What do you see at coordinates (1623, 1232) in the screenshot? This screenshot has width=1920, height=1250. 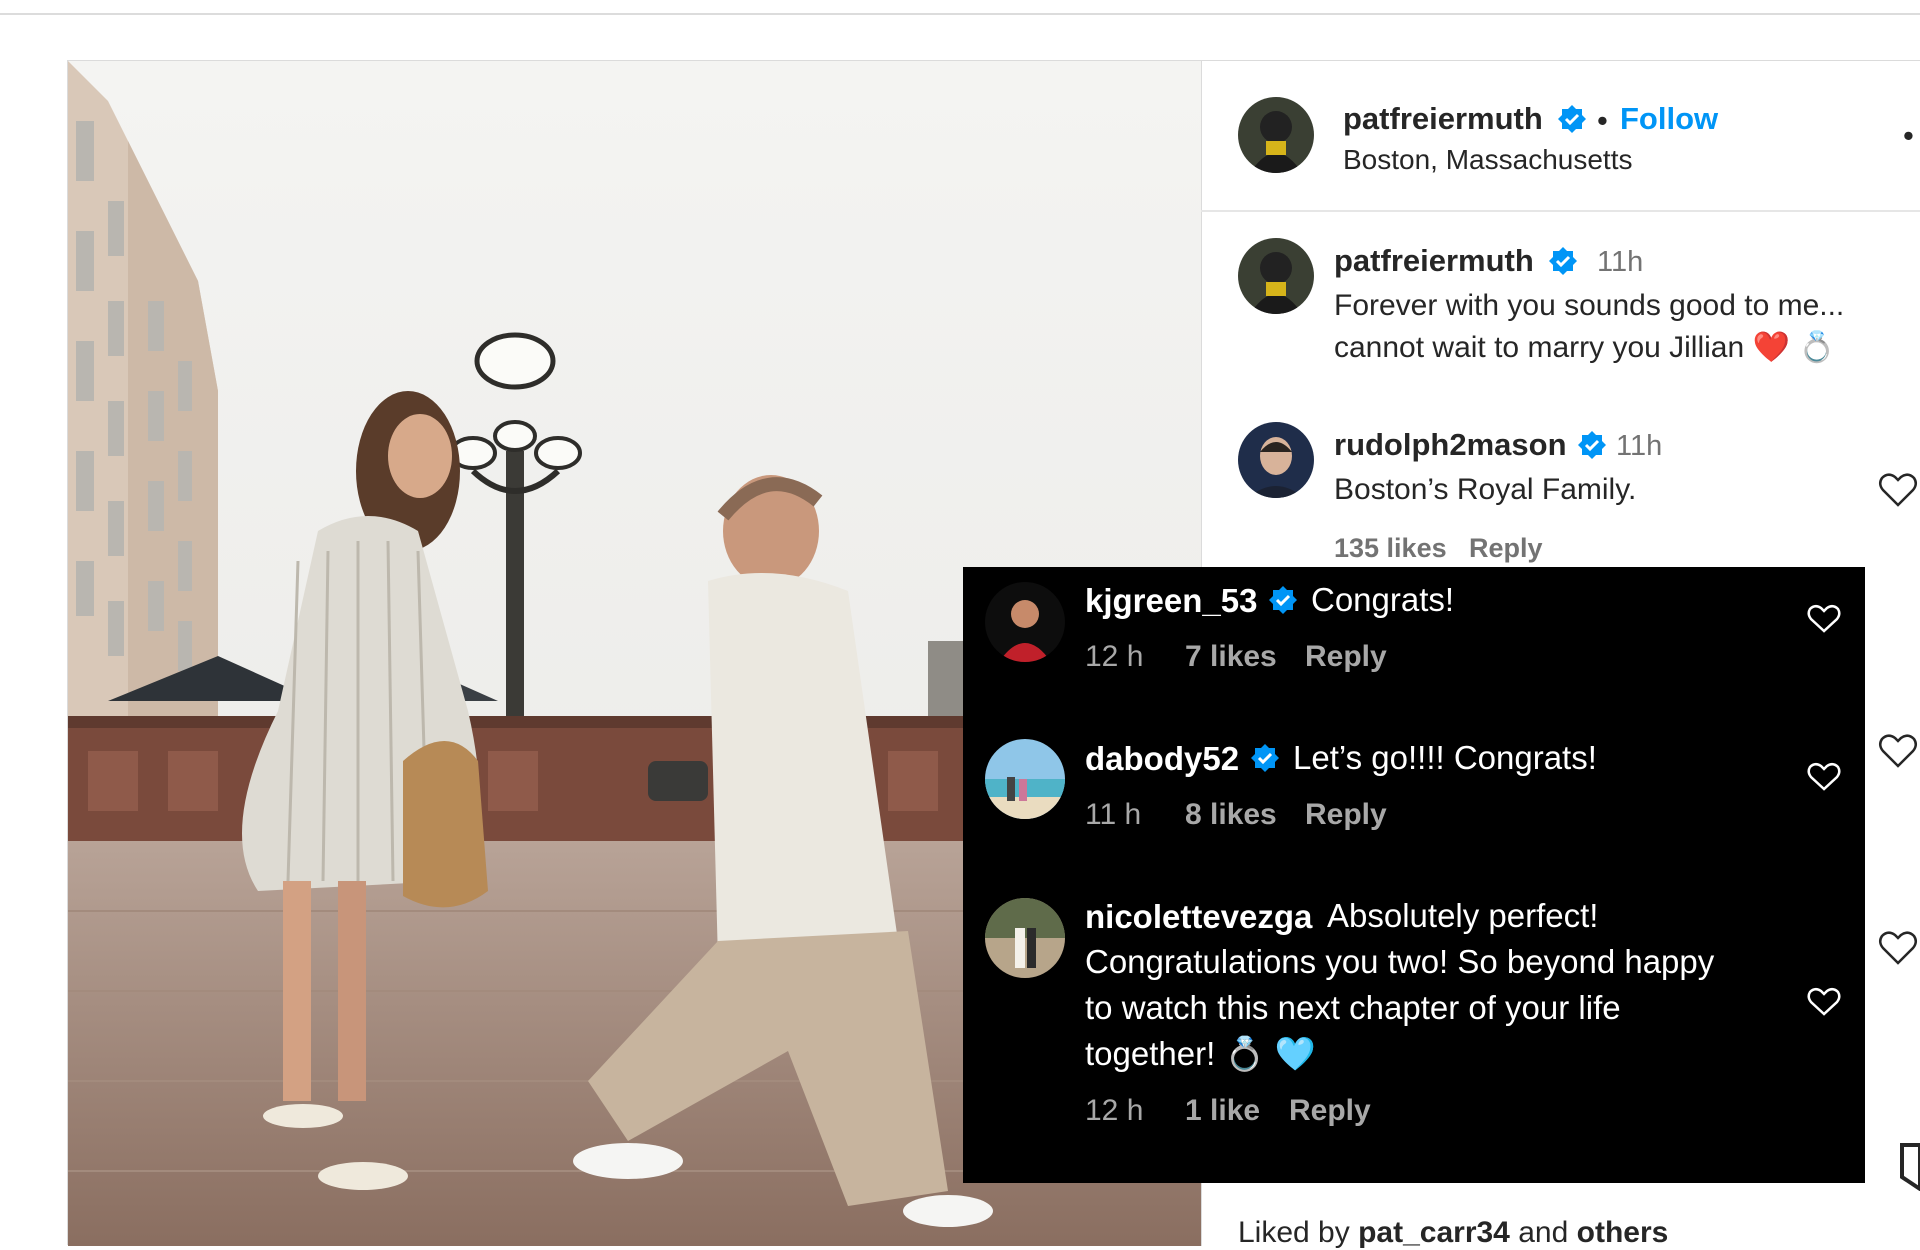 I see `liked-by-others: others` at bounding box center [1623, 1232].